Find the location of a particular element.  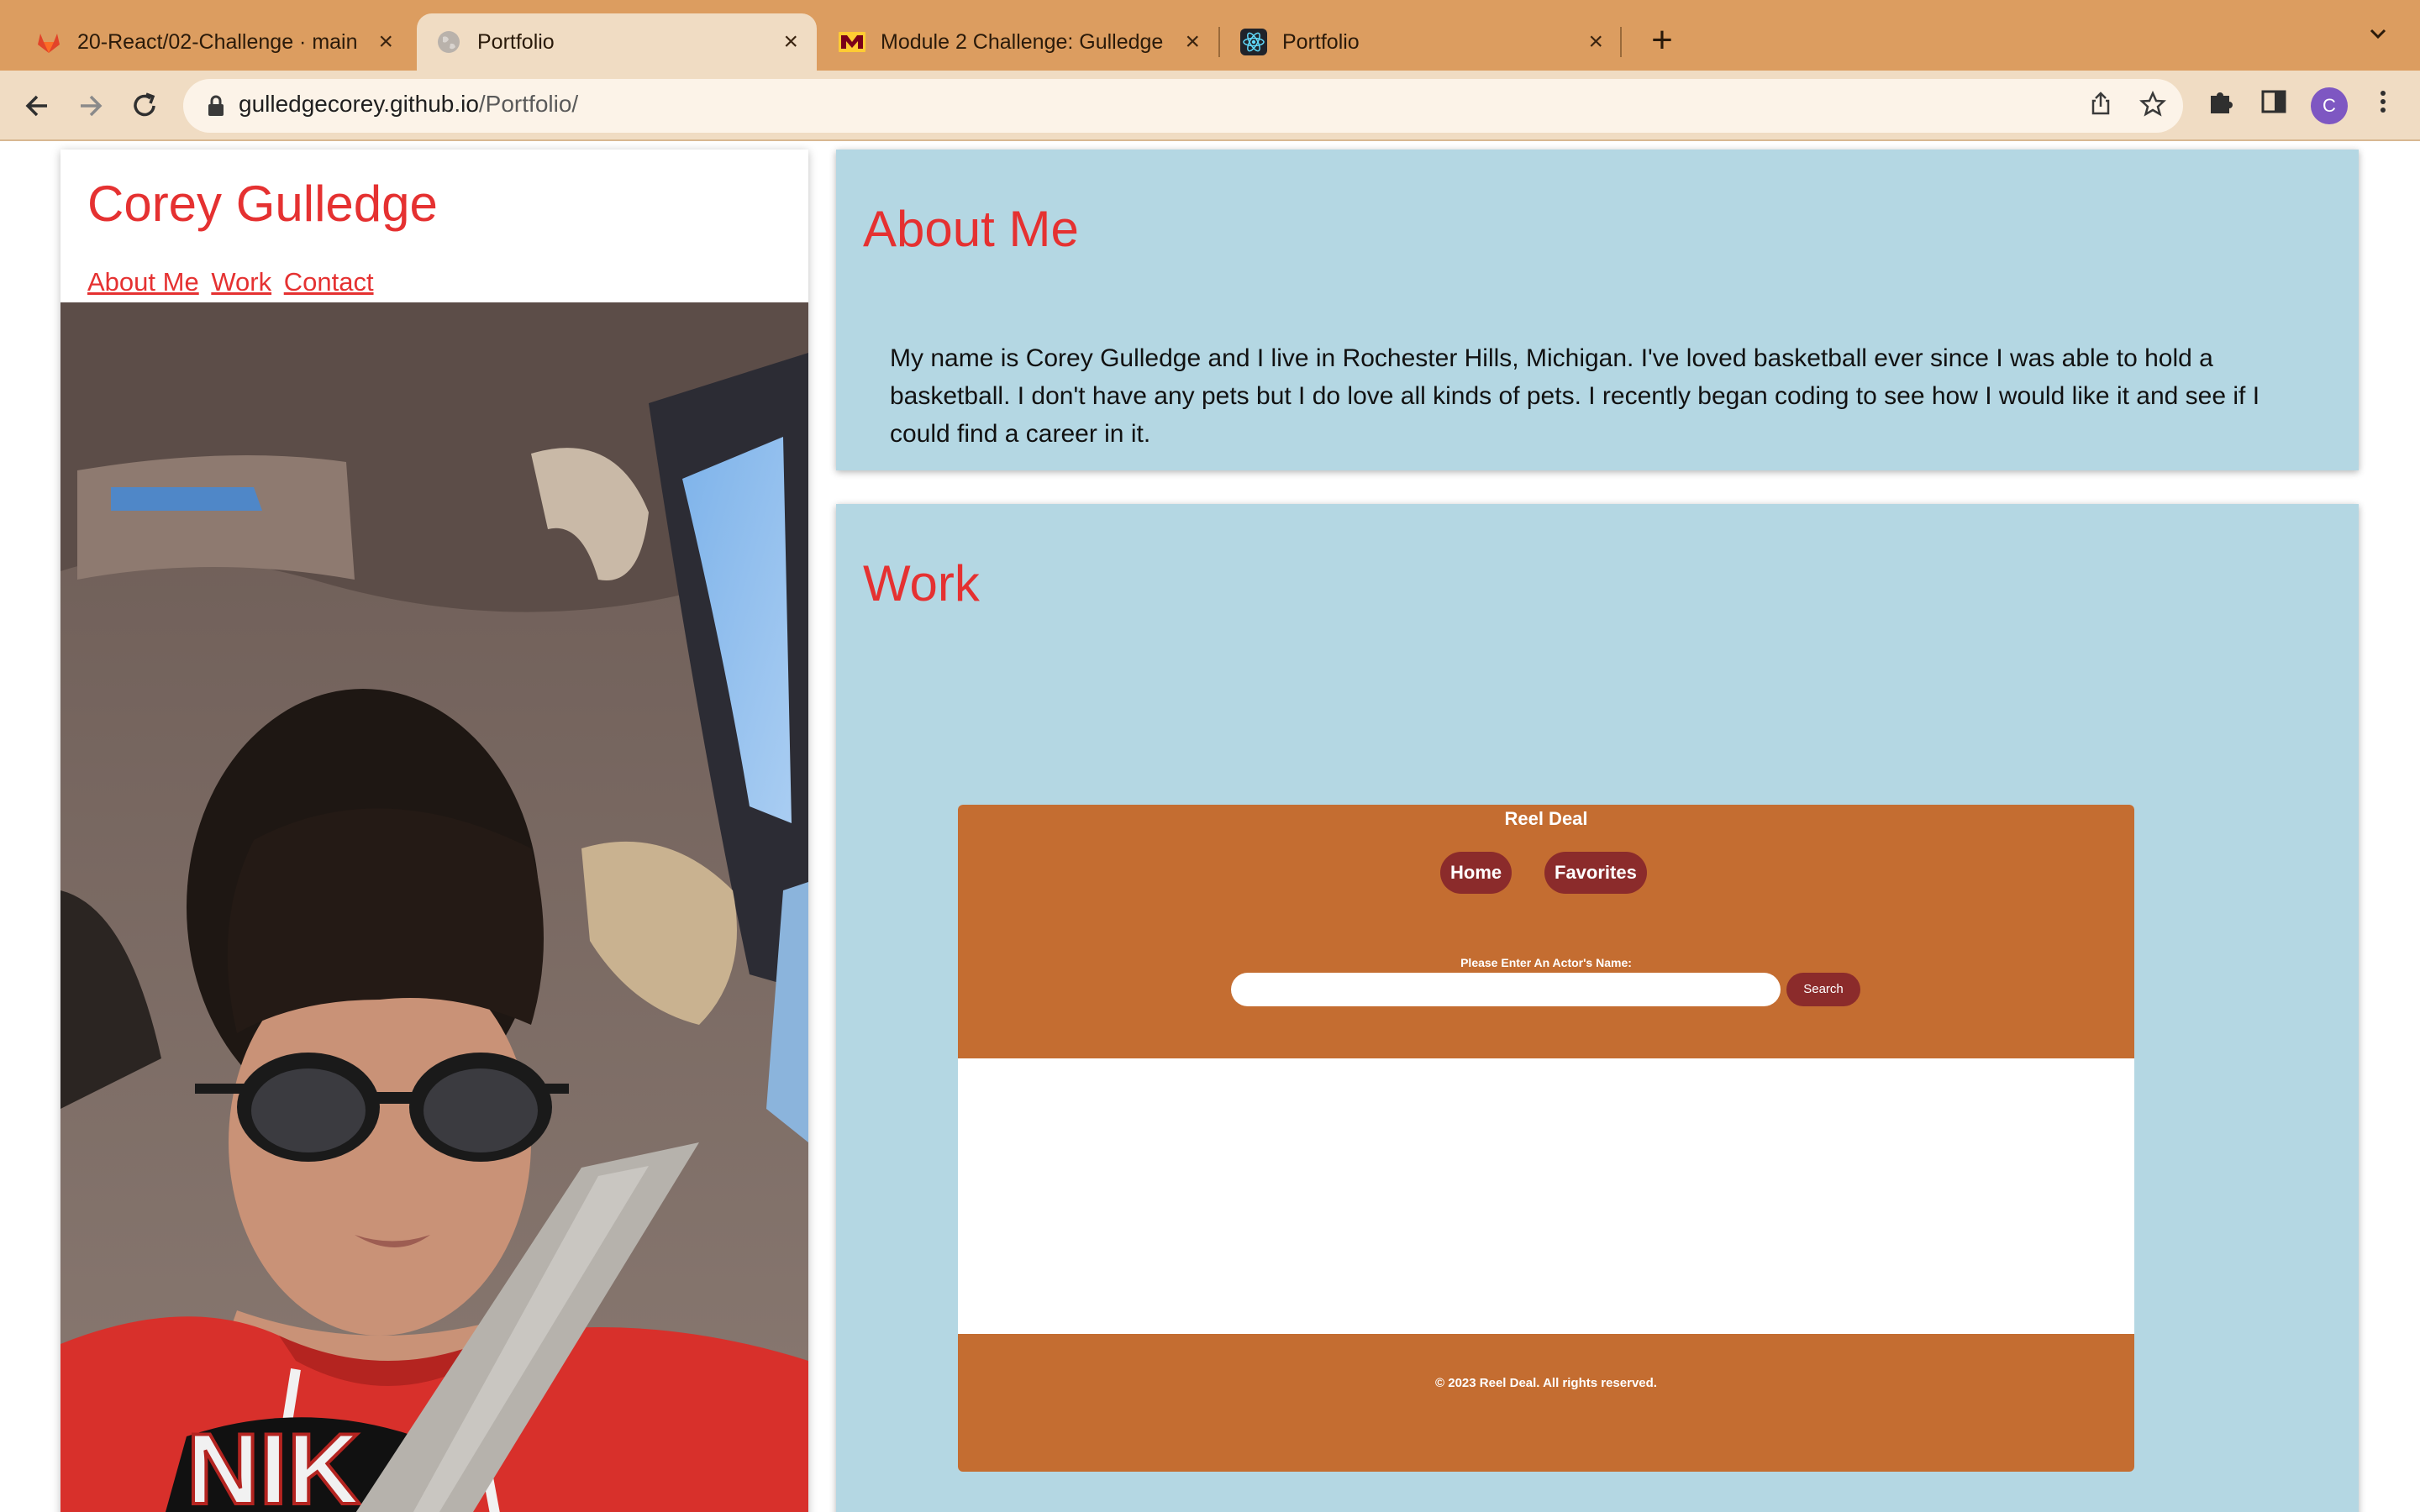

tab-title: 20-React/02-Challenge · main is located at coordinates (218, 41).